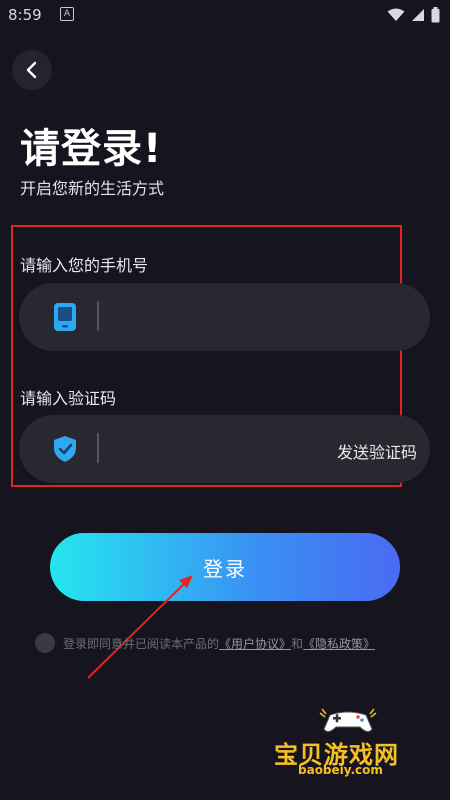 This screenshot has width=450, height=800. What do you see at coordinates (339, 644) in the screenshot?
I see `privacy-policy-link: 《隐私政策》` at bounding box center [339, 644].